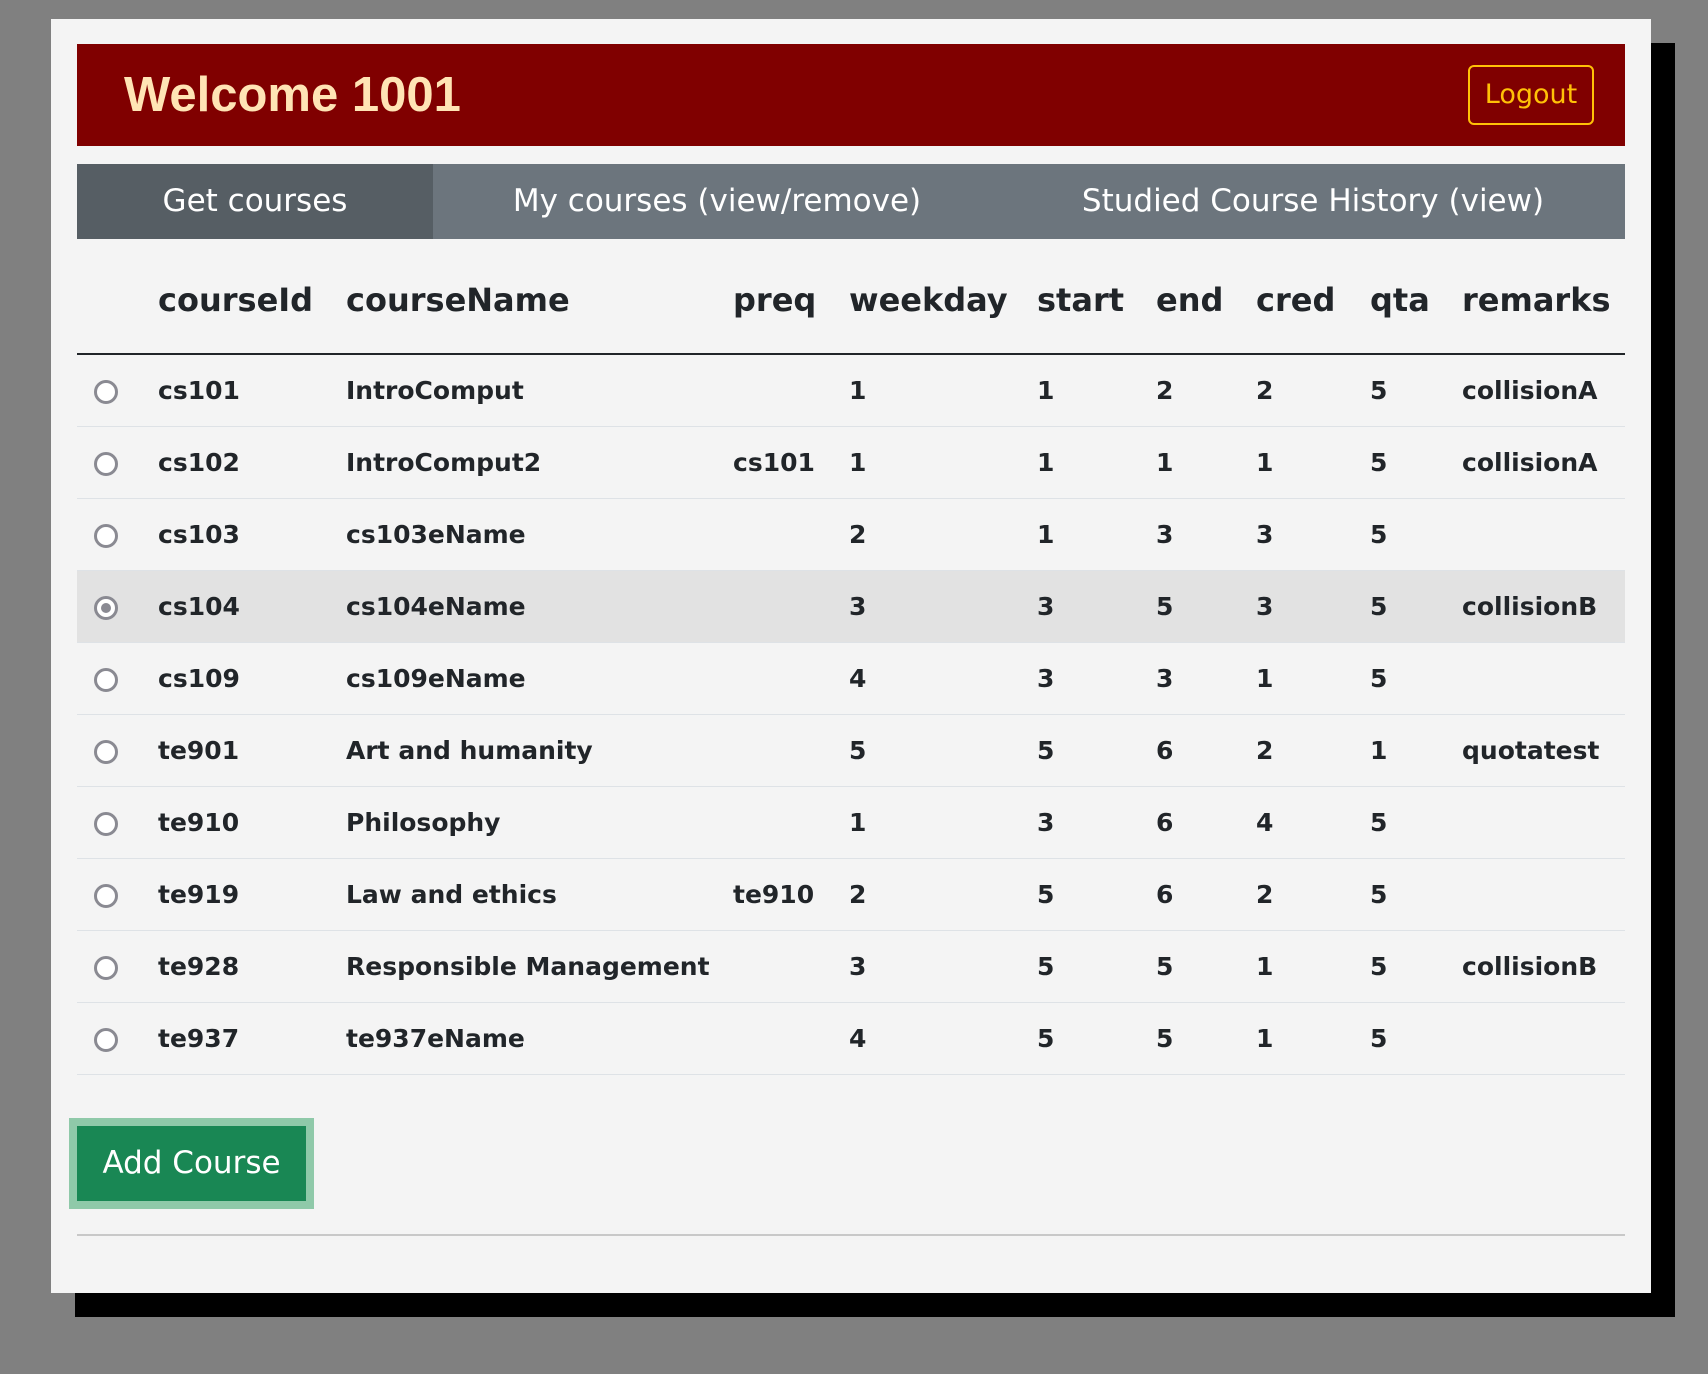 This screenshot has width=1708, height=1374. Describe the element at coordinates (252, 822) in the screenshot. I see `cell-courseid: te910` at that location.